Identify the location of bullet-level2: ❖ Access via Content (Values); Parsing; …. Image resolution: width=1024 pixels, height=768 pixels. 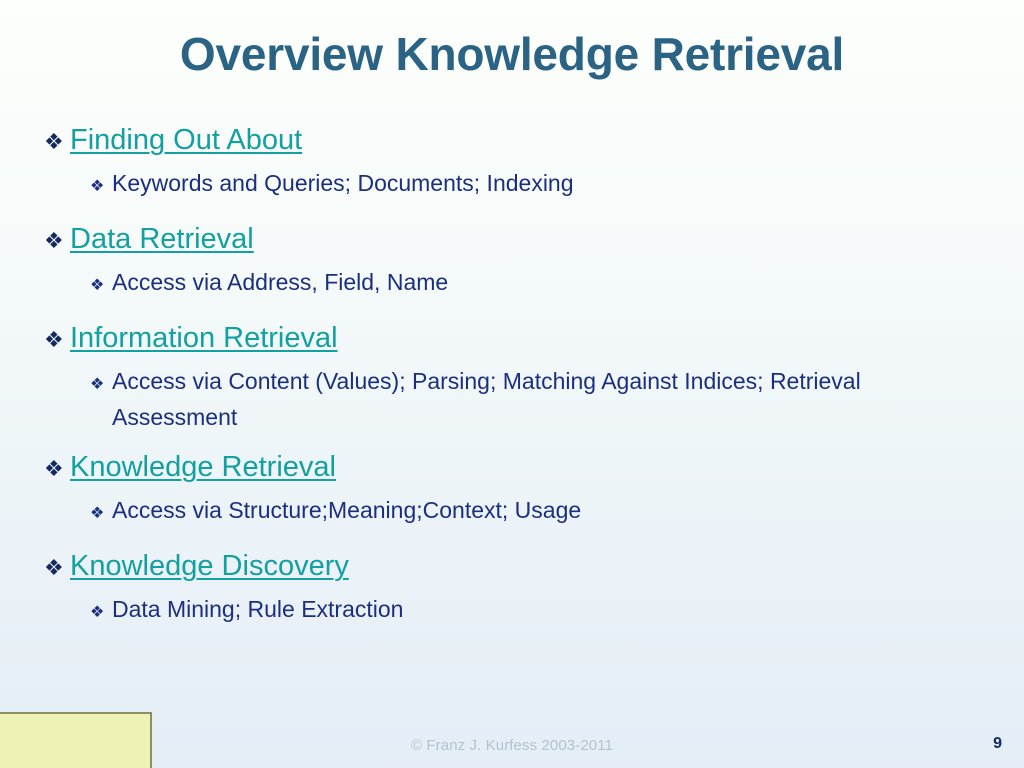
(545, 399).